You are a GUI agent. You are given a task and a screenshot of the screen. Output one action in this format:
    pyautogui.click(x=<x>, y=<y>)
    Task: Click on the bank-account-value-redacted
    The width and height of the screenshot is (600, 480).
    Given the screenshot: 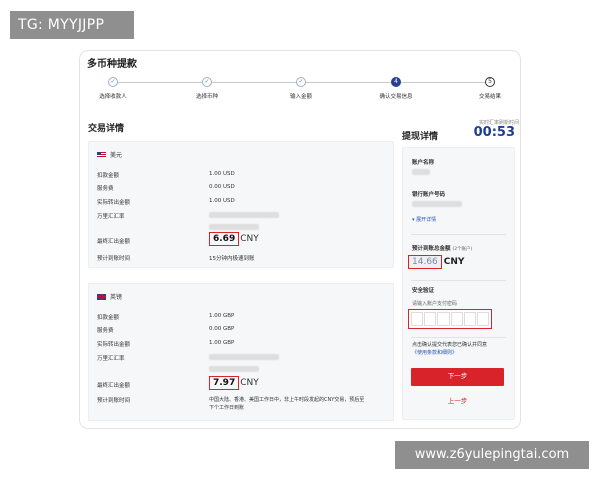 What is the action you would take?
    pyautogui.click(x=437, y=205)
    